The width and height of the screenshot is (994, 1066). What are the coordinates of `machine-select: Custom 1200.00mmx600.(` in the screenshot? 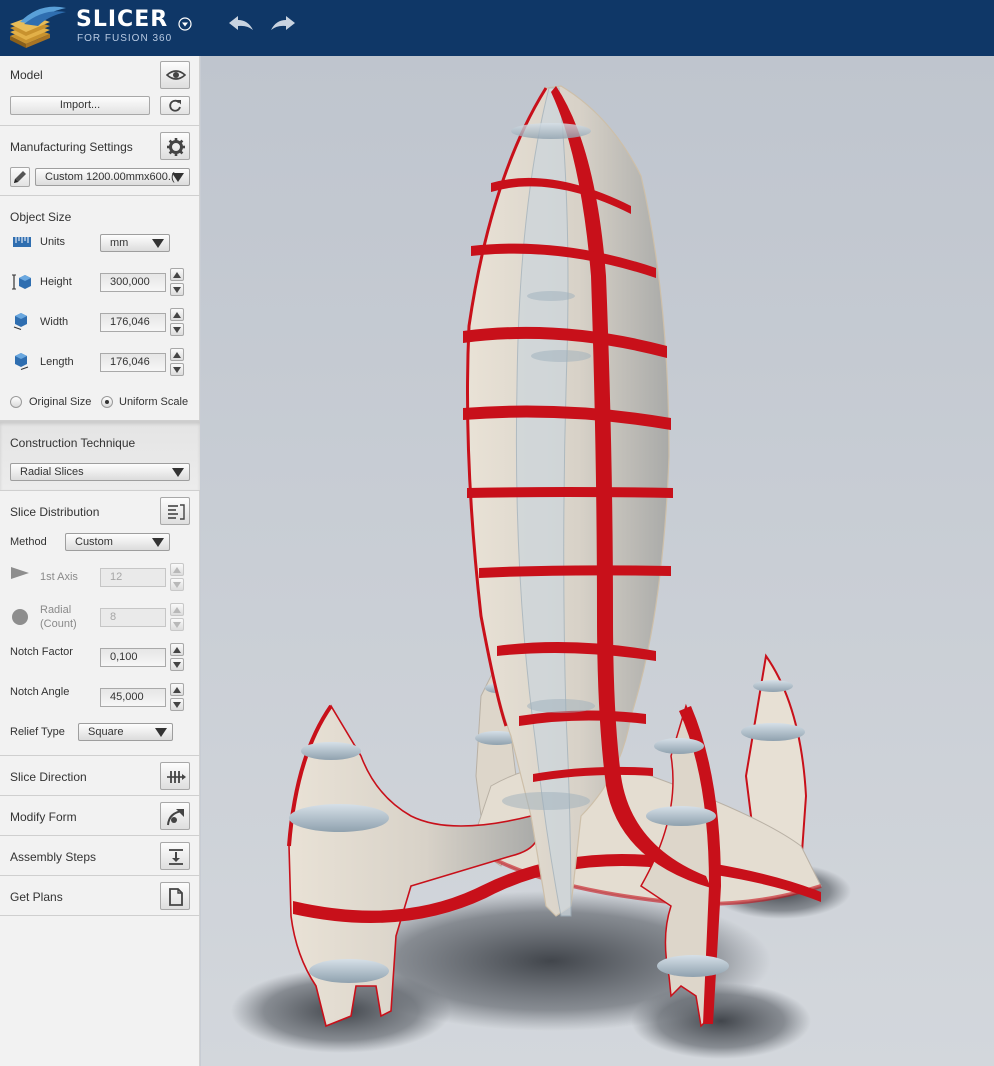 It's located at (112, 177).